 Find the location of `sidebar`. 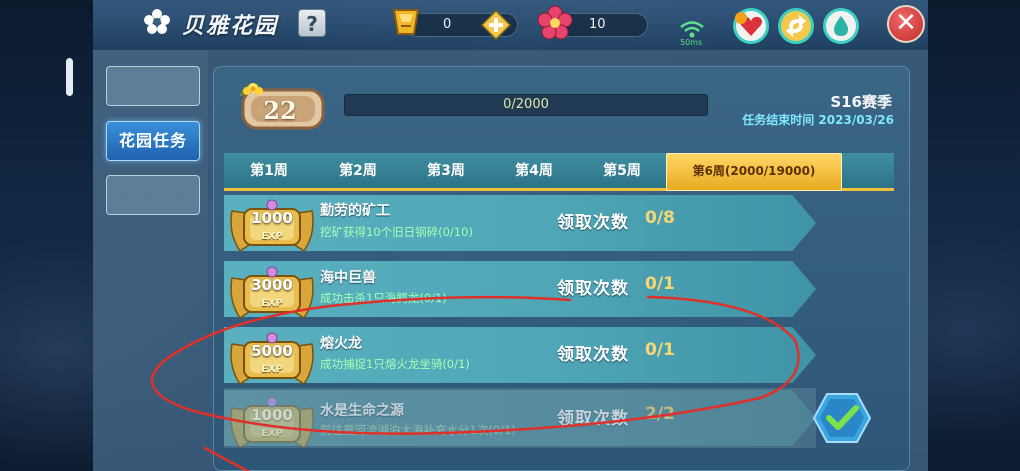

sidebar is located at coordinates (150, 260).